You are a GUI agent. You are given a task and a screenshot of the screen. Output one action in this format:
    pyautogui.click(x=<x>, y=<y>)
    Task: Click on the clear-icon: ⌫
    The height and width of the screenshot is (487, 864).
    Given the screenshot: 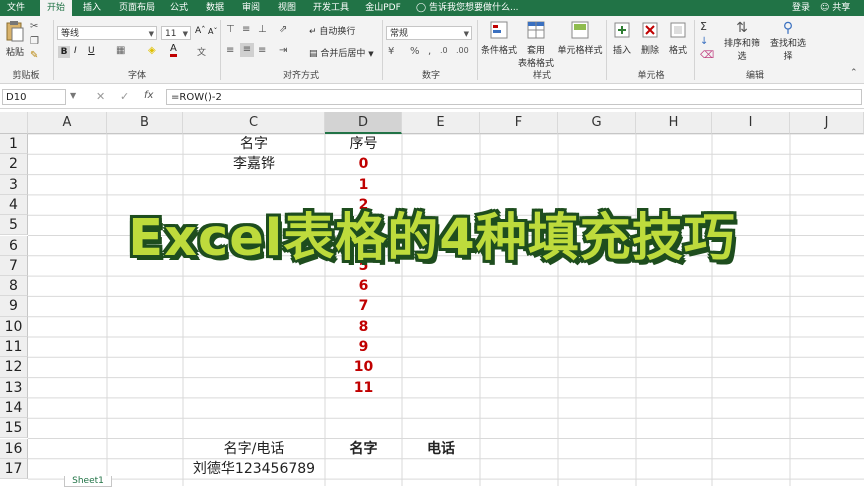 What is the action you would take?
    pyautogui.click(x=707, y=55)
    